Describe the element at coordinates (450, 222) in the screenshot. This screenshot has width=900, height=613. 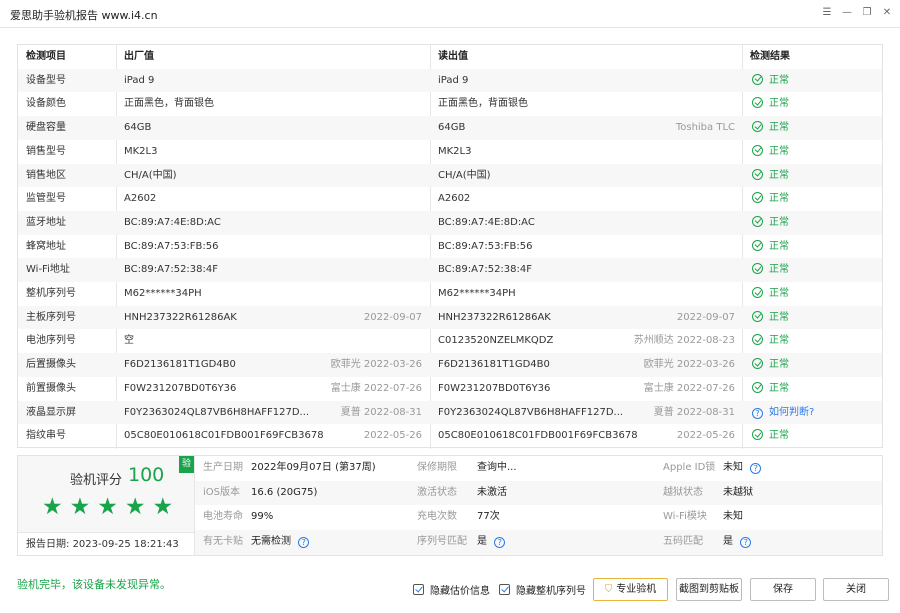
I see `table-row: 蓝牙地址 BC:89:A7:4E:8D:AC BC:89:A7:4E:8D:AC 正常` at that location.